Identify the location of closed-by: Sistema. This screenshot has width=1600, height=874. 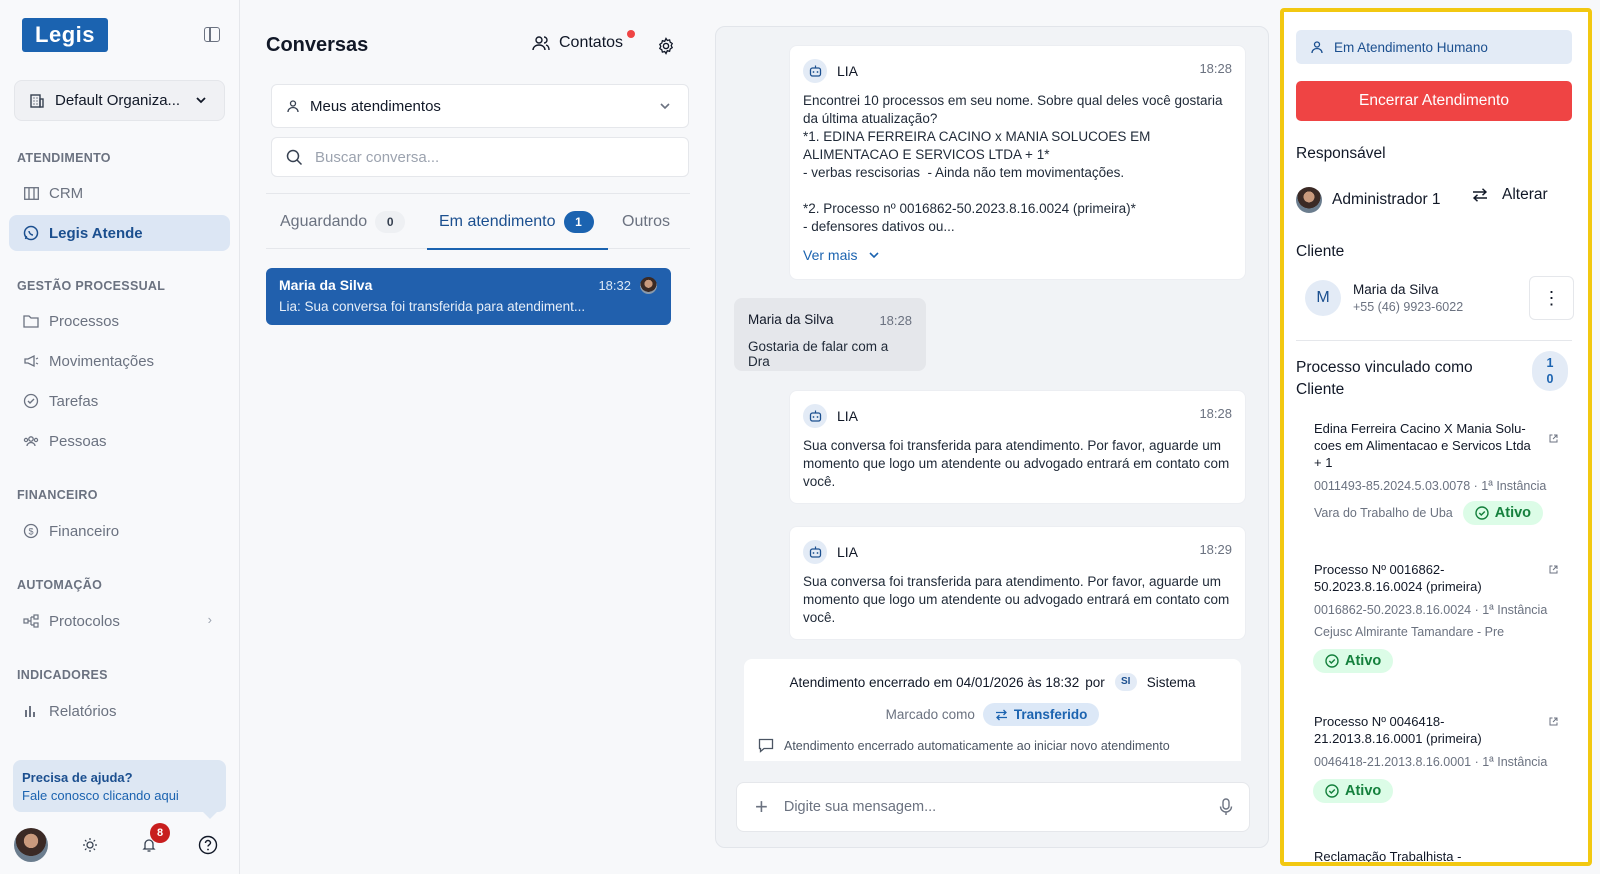
(1171, 682).